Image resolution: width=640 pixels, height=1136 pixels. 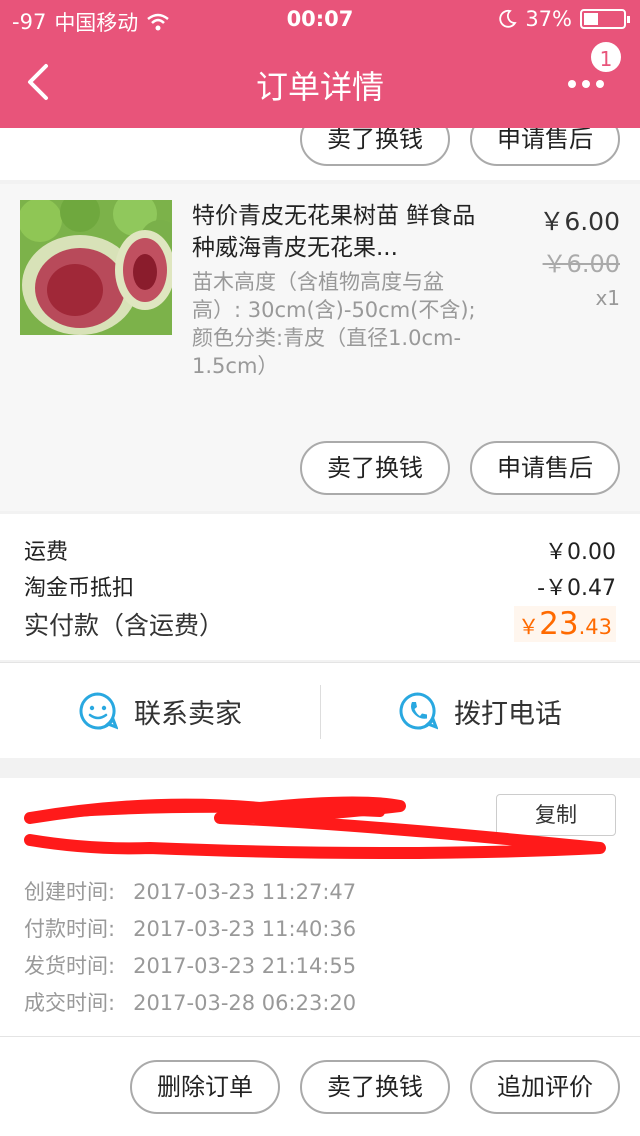 I want to click on created-time-row: 创建时间: 2017-03-23 11:27:47, so click(x=190, y=891).